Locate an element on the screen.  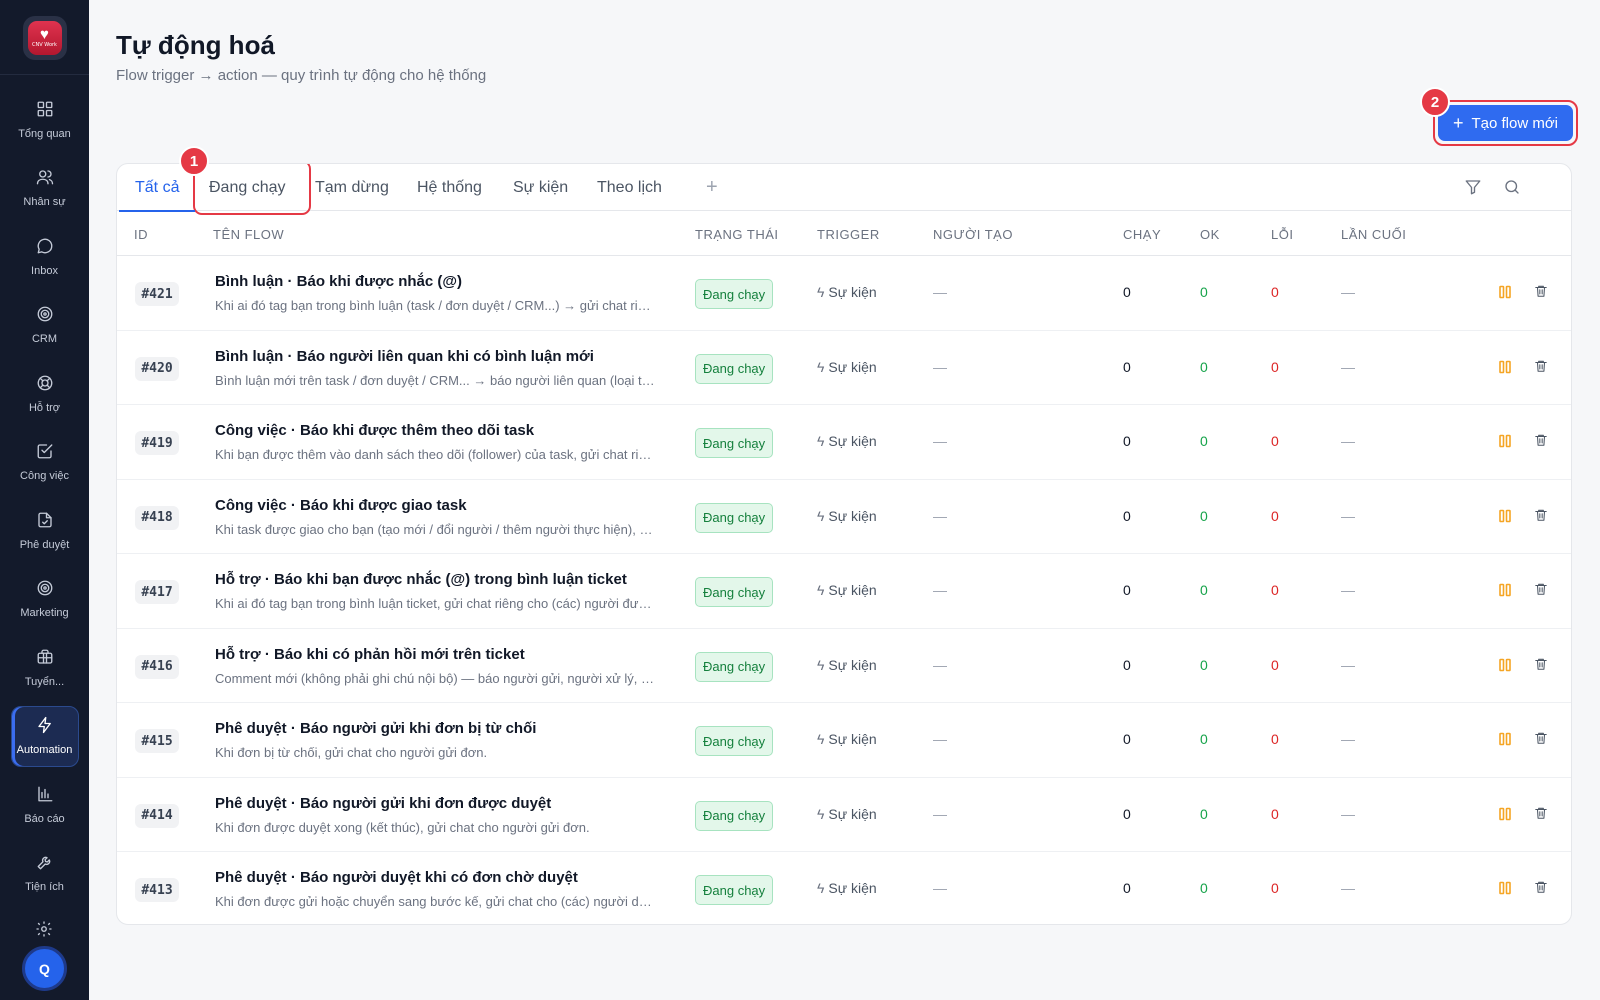
sidebar-item-crm: CRM is located at coordinates (45, 325).